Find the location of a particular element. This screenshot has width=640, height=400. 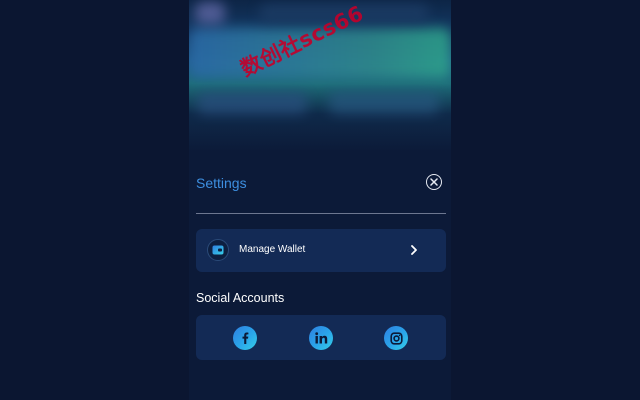

social-accounts-heading: Social Accounts is located at coordinates (240, 298).